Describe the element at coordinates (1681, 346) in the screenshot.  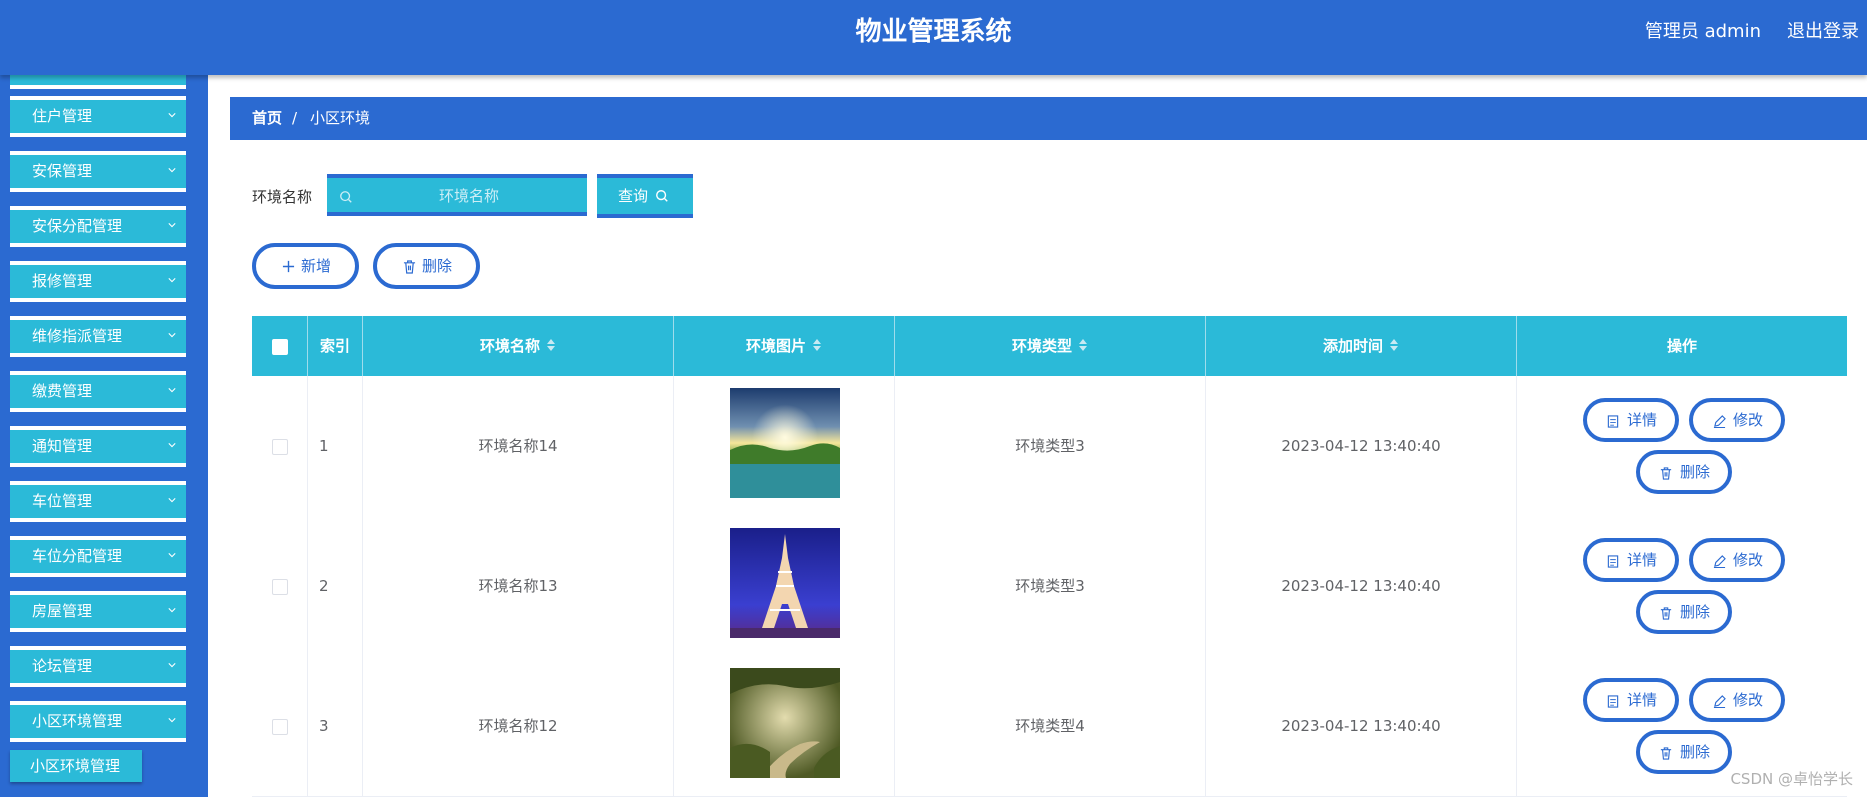
I see `header-ops-label: 操作` at that location.